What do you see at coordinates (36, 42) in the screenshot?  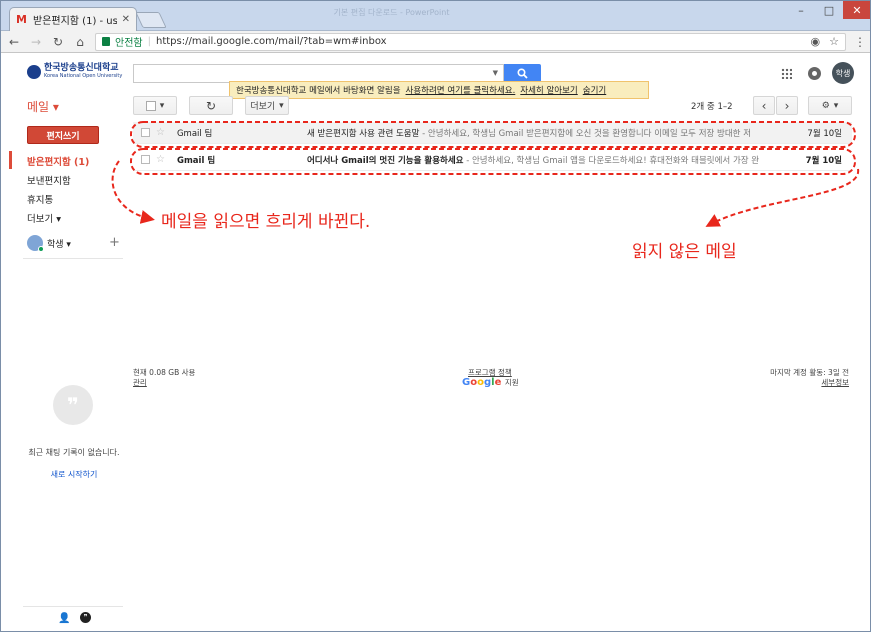 I see `forward-arrow-icon: →` at bounding box center [36, 42].